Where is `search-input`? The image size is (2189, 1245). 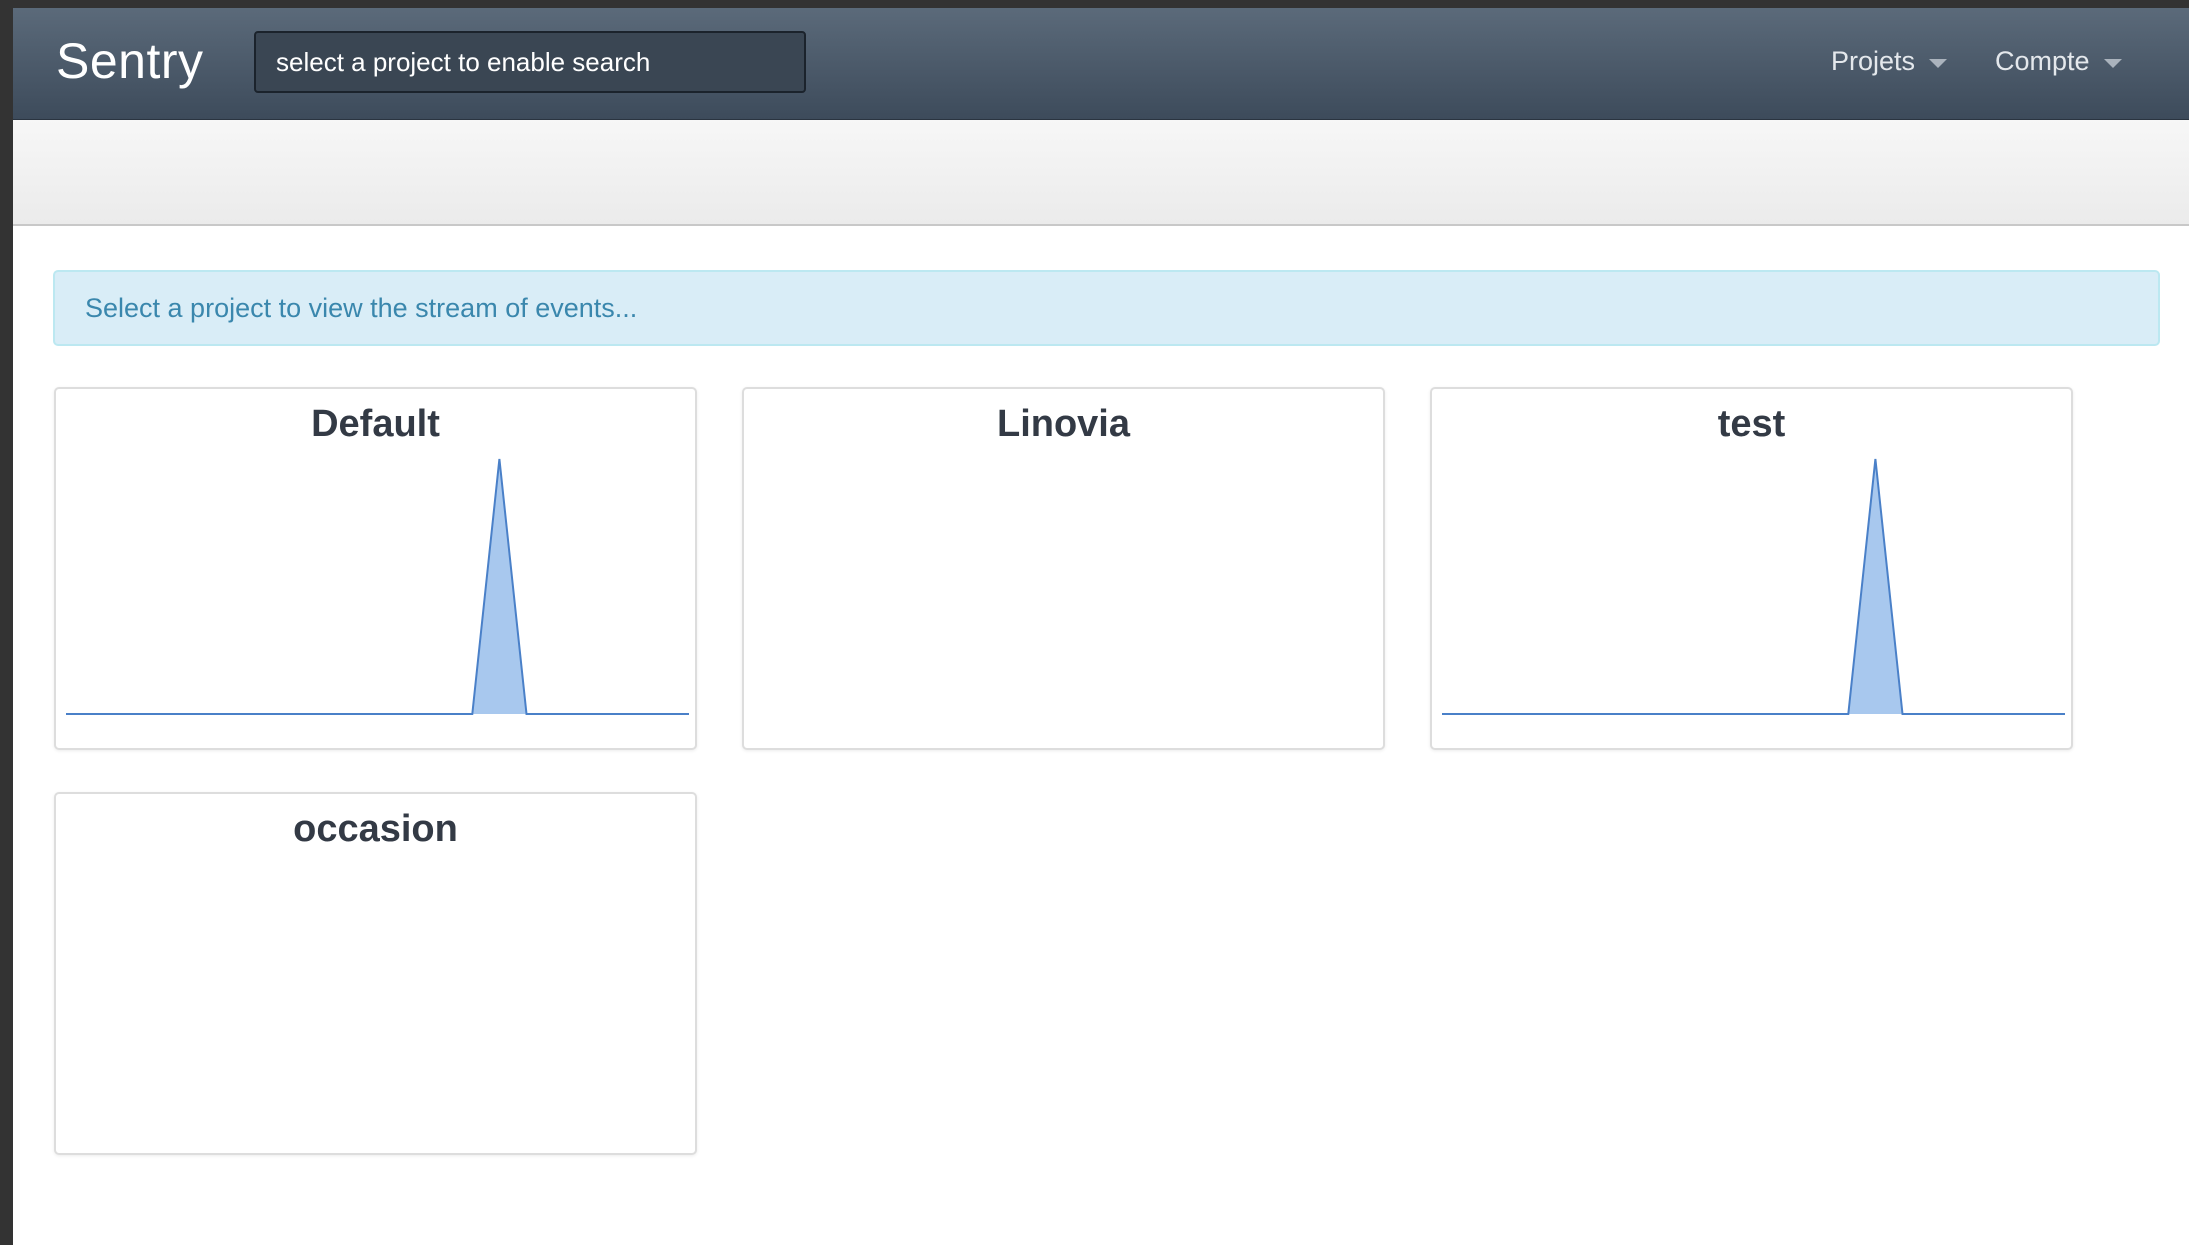
search-input is located at coordinates (530, 62).